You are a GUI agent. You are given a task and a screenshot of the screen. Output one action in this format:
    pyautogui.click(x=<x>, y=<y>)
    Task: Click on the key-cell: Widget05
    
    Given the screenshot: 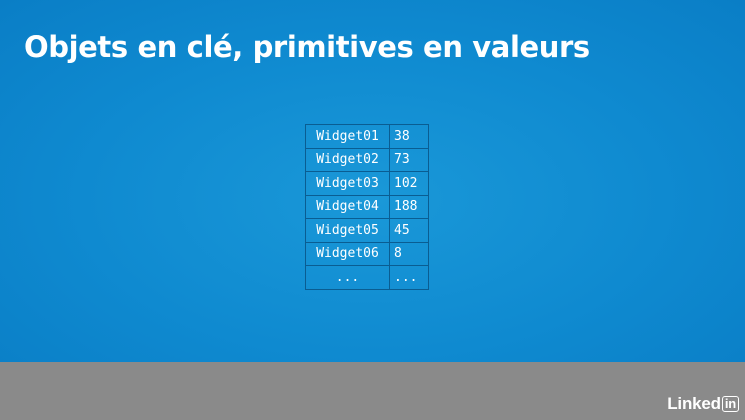 What is the action you would take?
    pyautogui.click(x=347, y=230)
    